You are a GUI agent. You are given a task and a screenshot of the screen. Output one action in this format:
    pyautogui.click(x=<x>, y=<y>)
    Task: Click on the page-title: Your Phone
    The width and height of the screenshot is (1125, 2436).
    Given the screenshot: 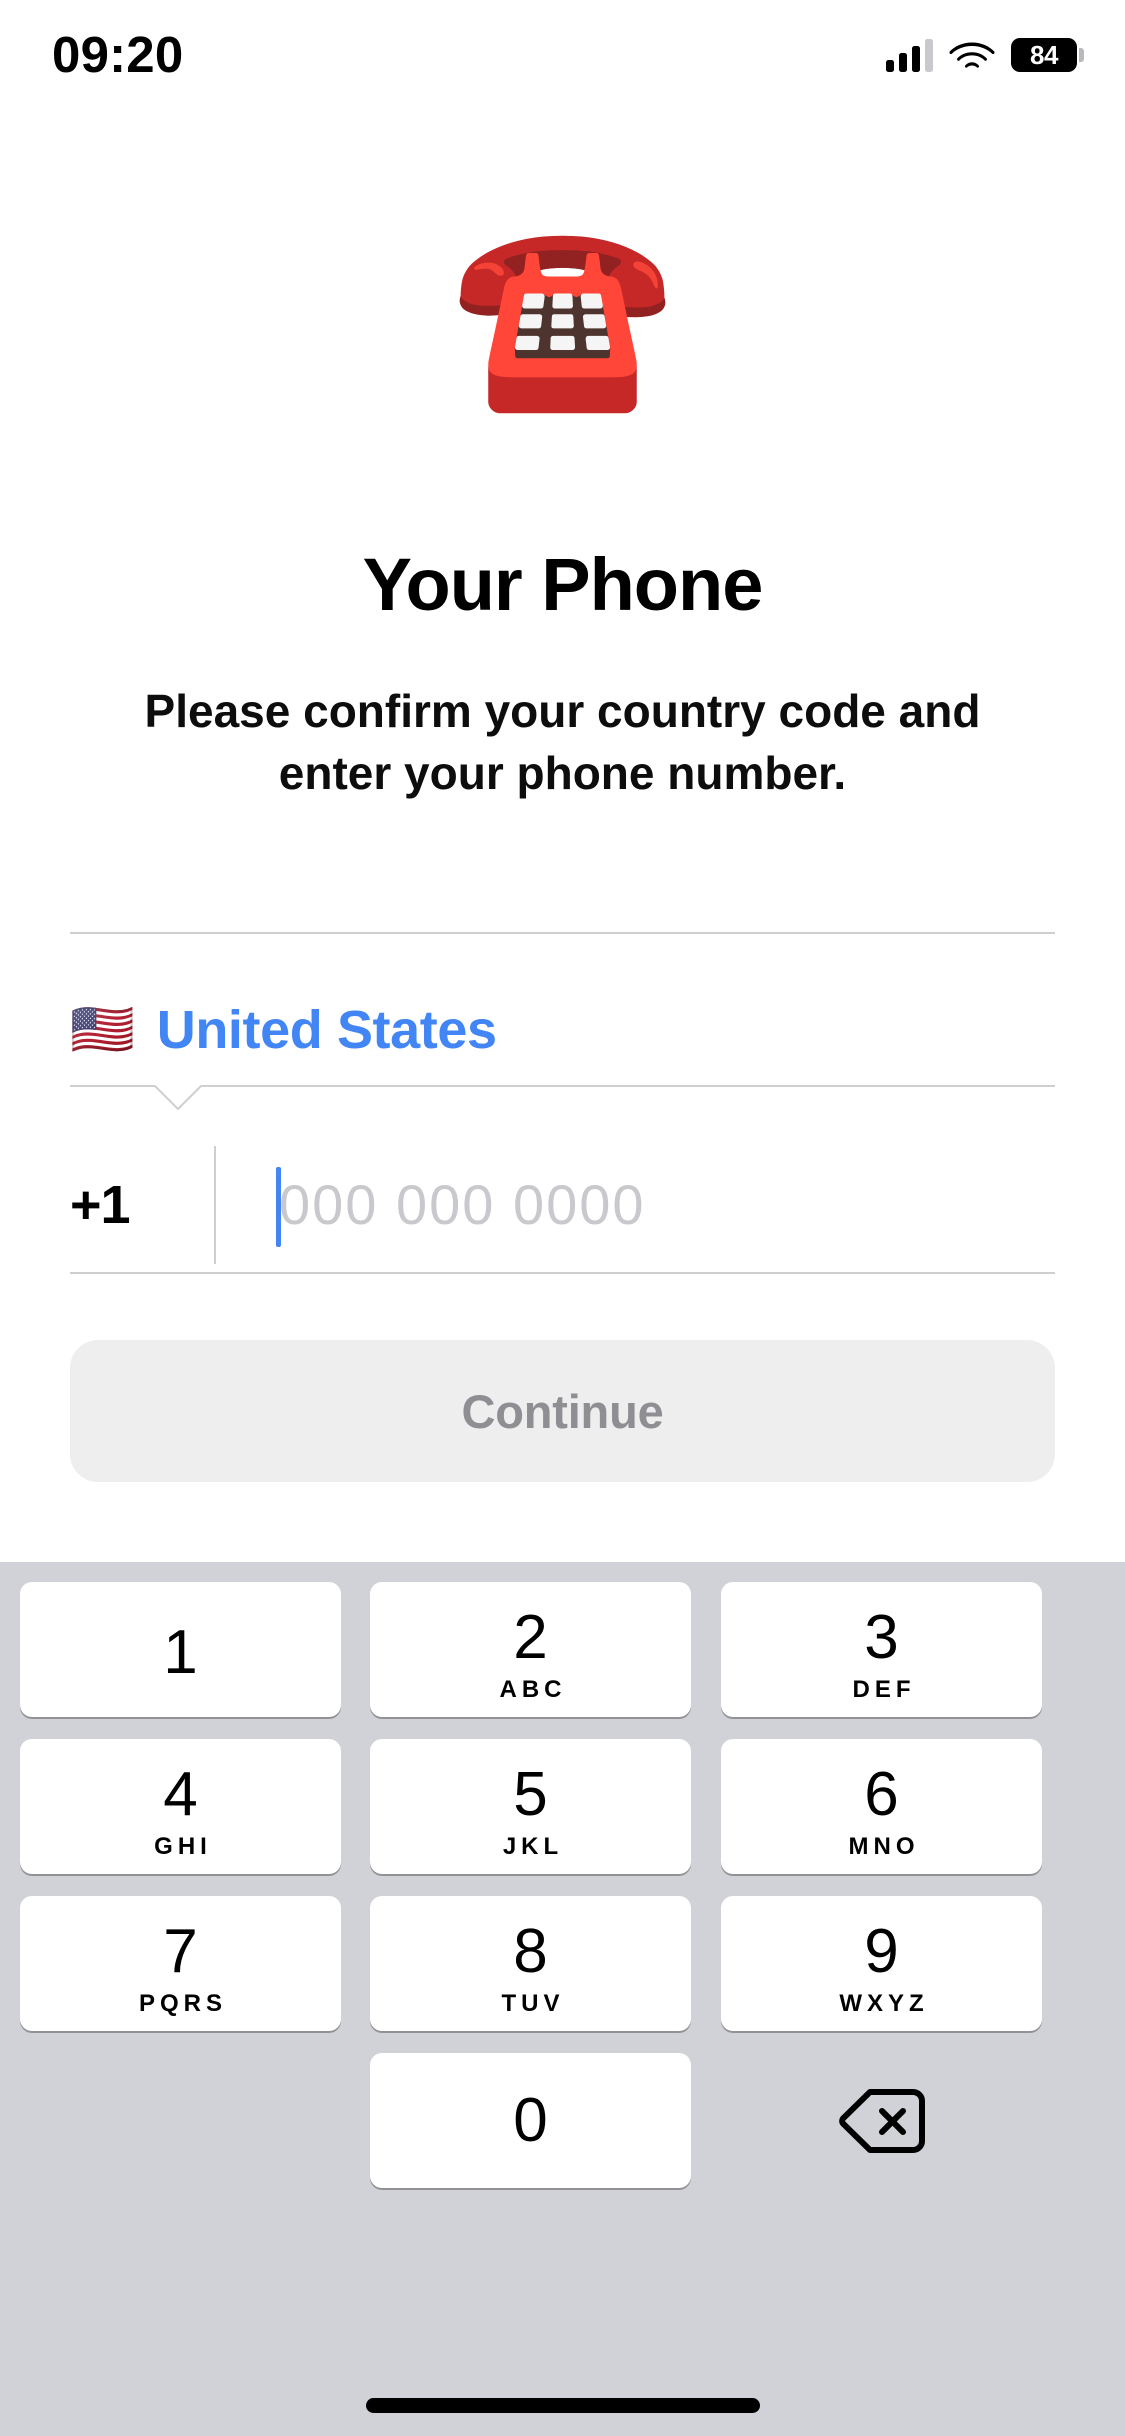 What is the action you would take?
    pyautogui.click(x=563, y=584)
    